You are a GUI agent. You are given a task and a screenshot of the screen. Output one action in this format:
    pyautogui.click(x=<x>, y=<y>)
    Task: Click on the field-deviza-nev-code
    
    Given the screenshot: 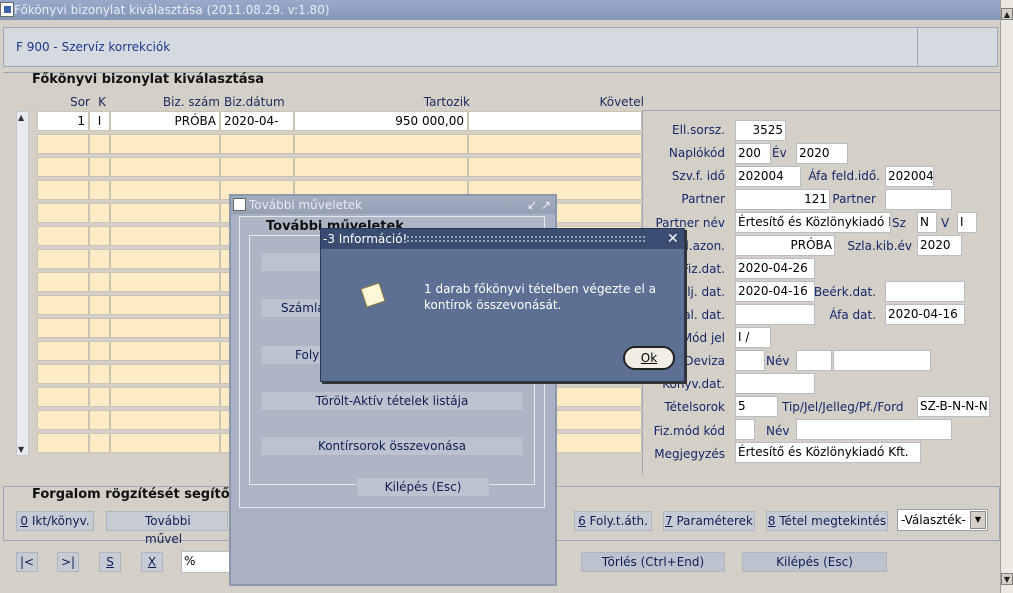 What is the action you would take?
    pyautogui.click(x=814, y=360)
    